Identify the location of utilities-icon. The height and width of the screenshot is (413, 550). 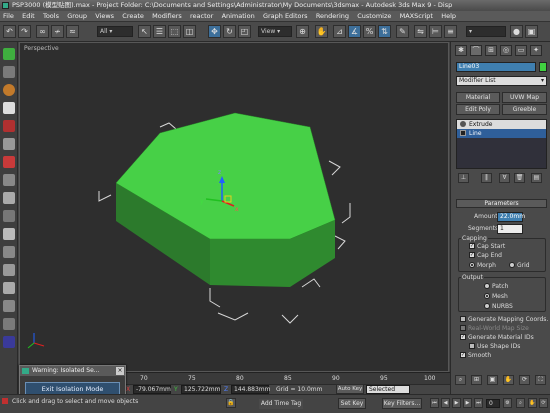
(9, 270).